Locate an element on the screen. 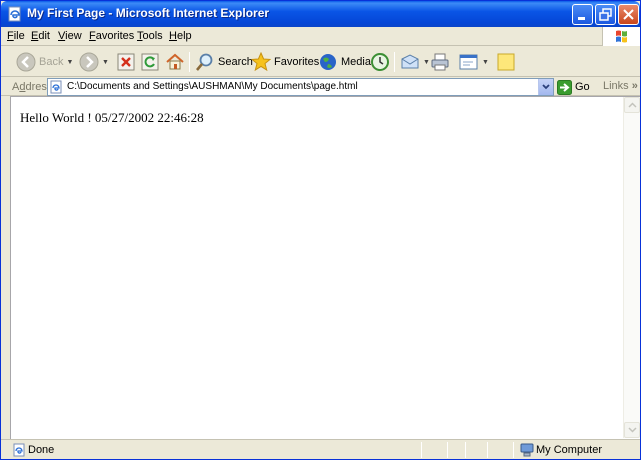 The width and height of the screenshot is (641, 460). menu-edit: Edit is located at coordinates (40, 36).